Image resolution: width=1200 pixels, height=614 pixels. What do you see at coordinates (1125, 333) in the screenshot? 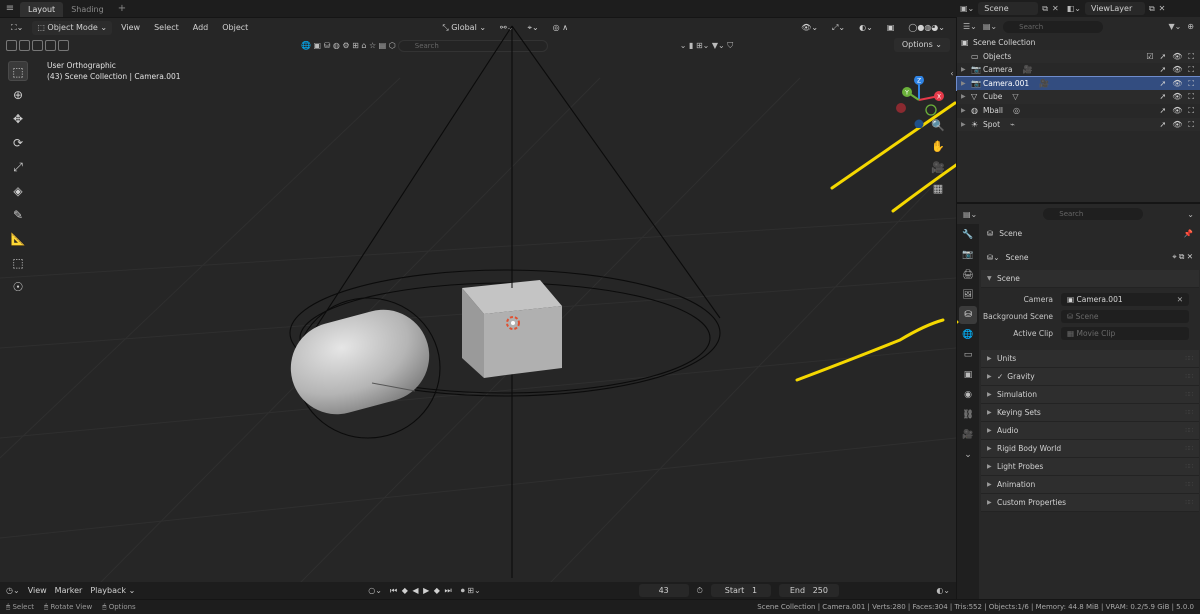
I see `active-clip-field: ▦ Movie Clip` at bounding box center [1125, 333].